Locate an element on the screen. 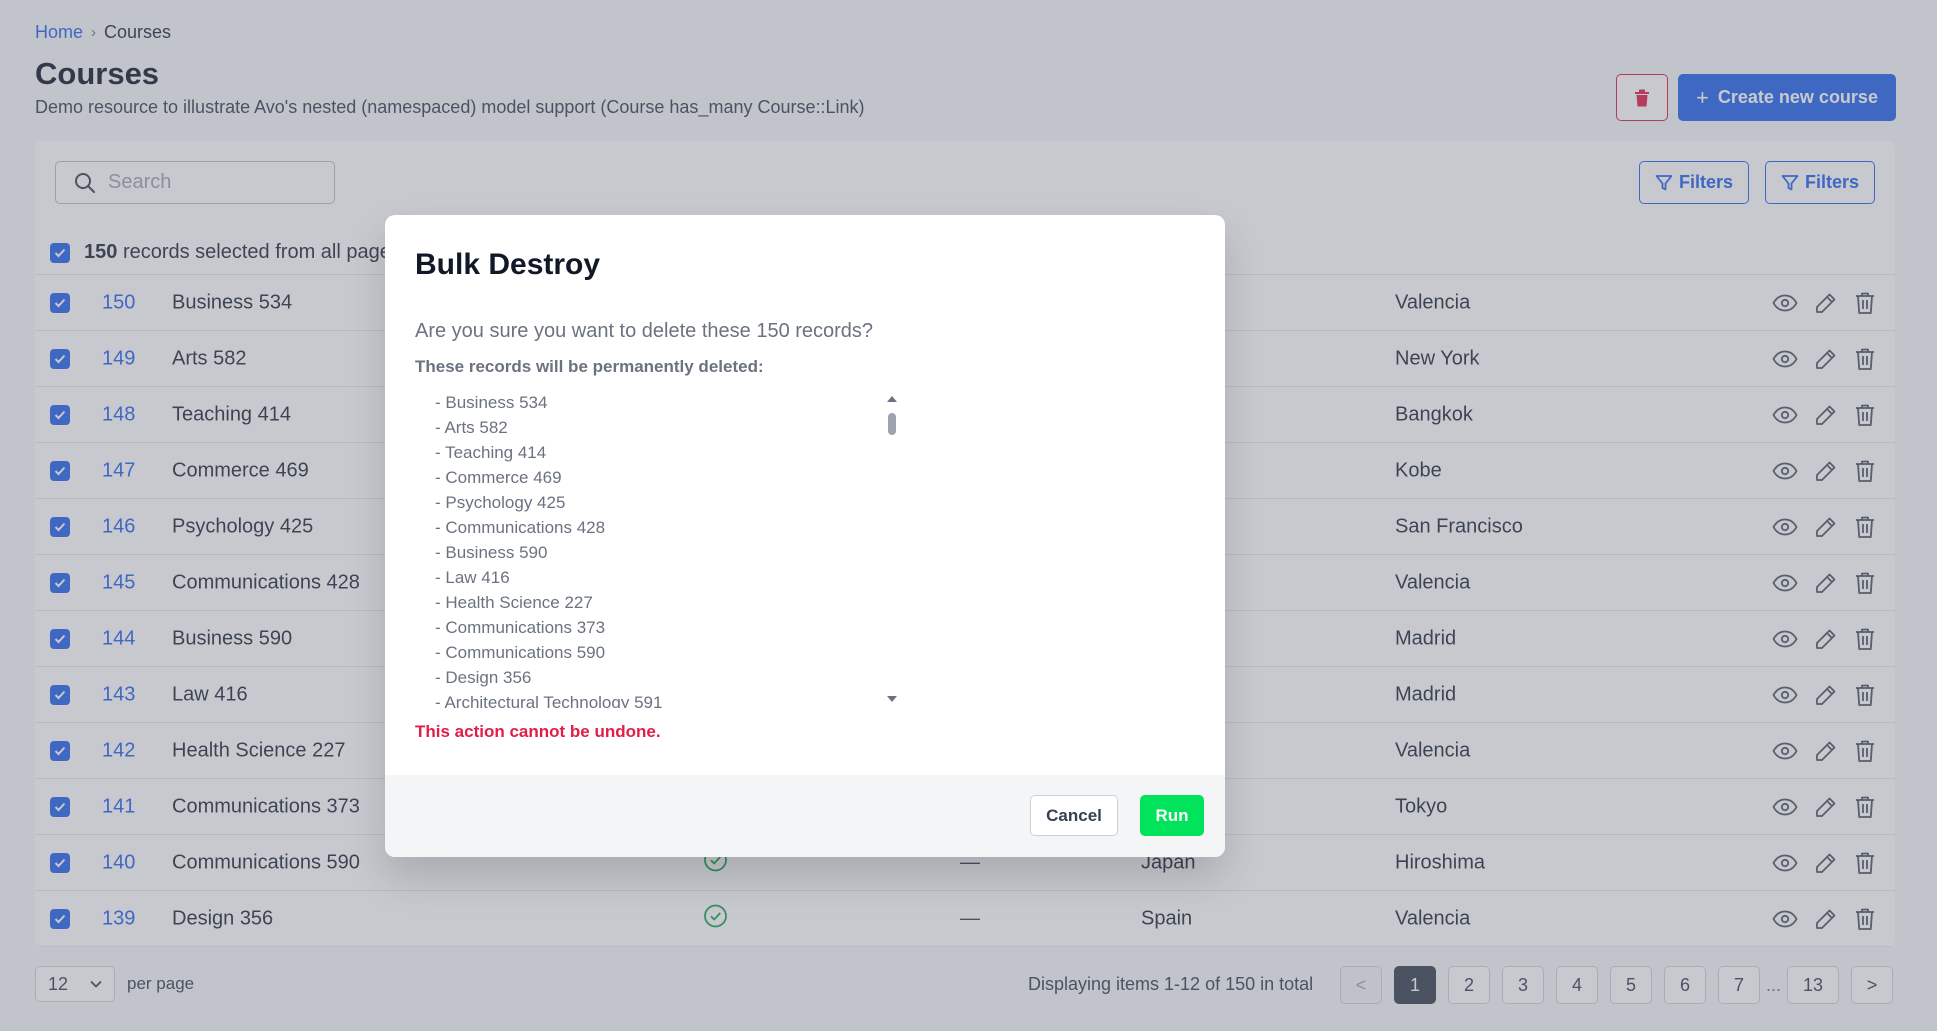 This screenshot has width=1937, height=1031. list-item: - Communications 590 is located at coordinates (520, 652).